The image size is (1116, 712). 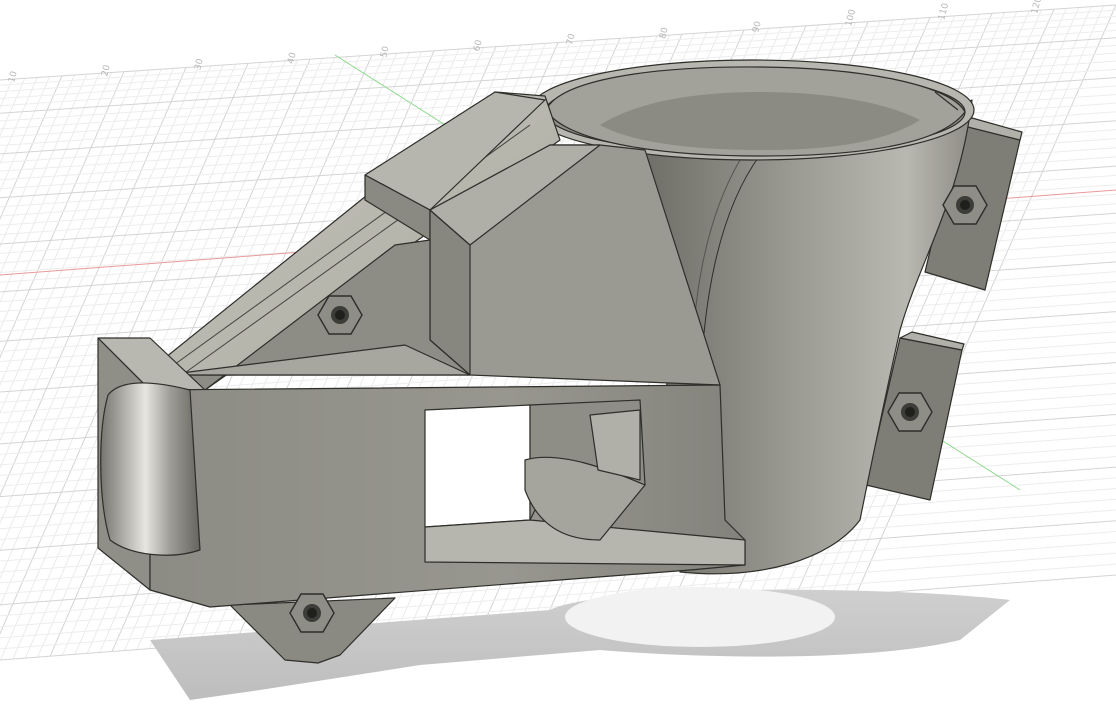 I want to click on shadow-hole, so click(x=700, y=617).